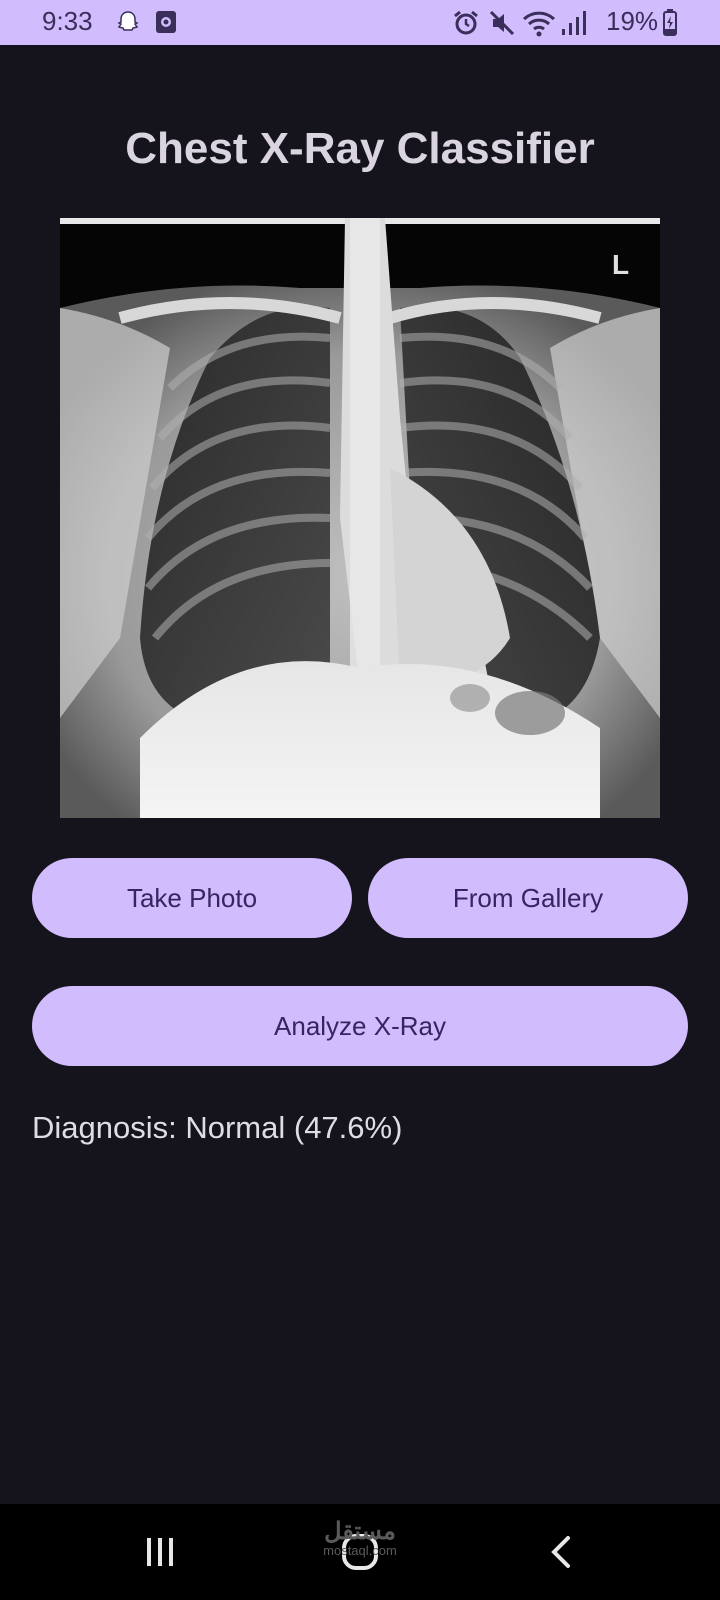 Image resolution: width=720 pixels, height=1600 pixels. What do you see at coordinates (160, 1552) in the screenshot?
I see `recents-icon` at bounding box center [160, 1552].